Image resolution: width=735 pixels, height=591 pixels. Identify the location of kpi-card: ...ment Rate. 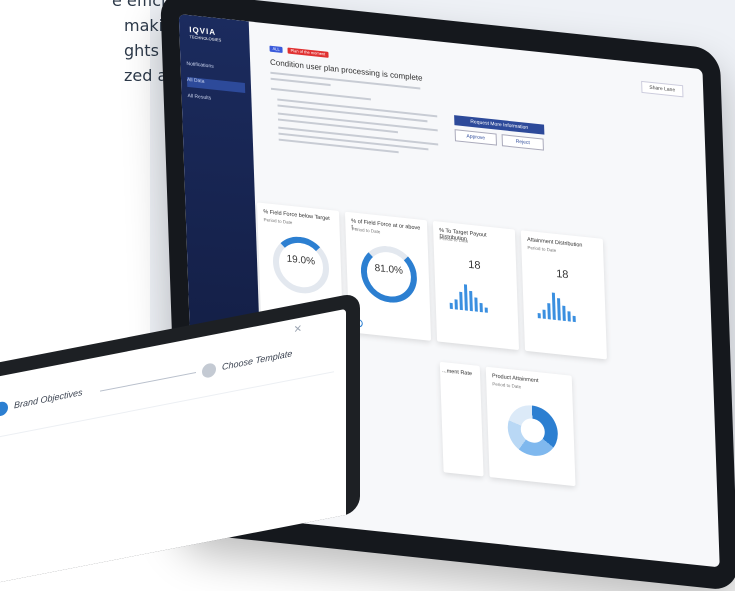
(461, 419).